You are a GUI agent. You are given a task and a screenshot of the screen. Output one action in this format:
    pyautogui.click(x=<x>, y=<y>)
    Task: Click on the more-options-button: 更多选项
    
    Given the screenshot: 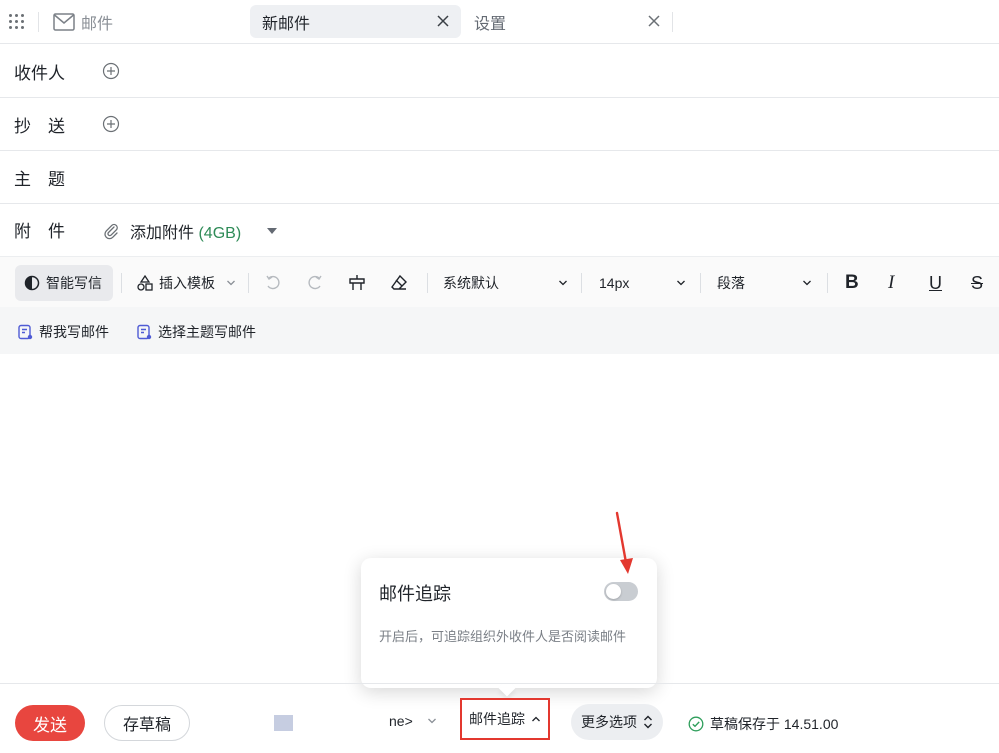 What is the action you would take?
    pyautogui.click(x=617, y=722)
    